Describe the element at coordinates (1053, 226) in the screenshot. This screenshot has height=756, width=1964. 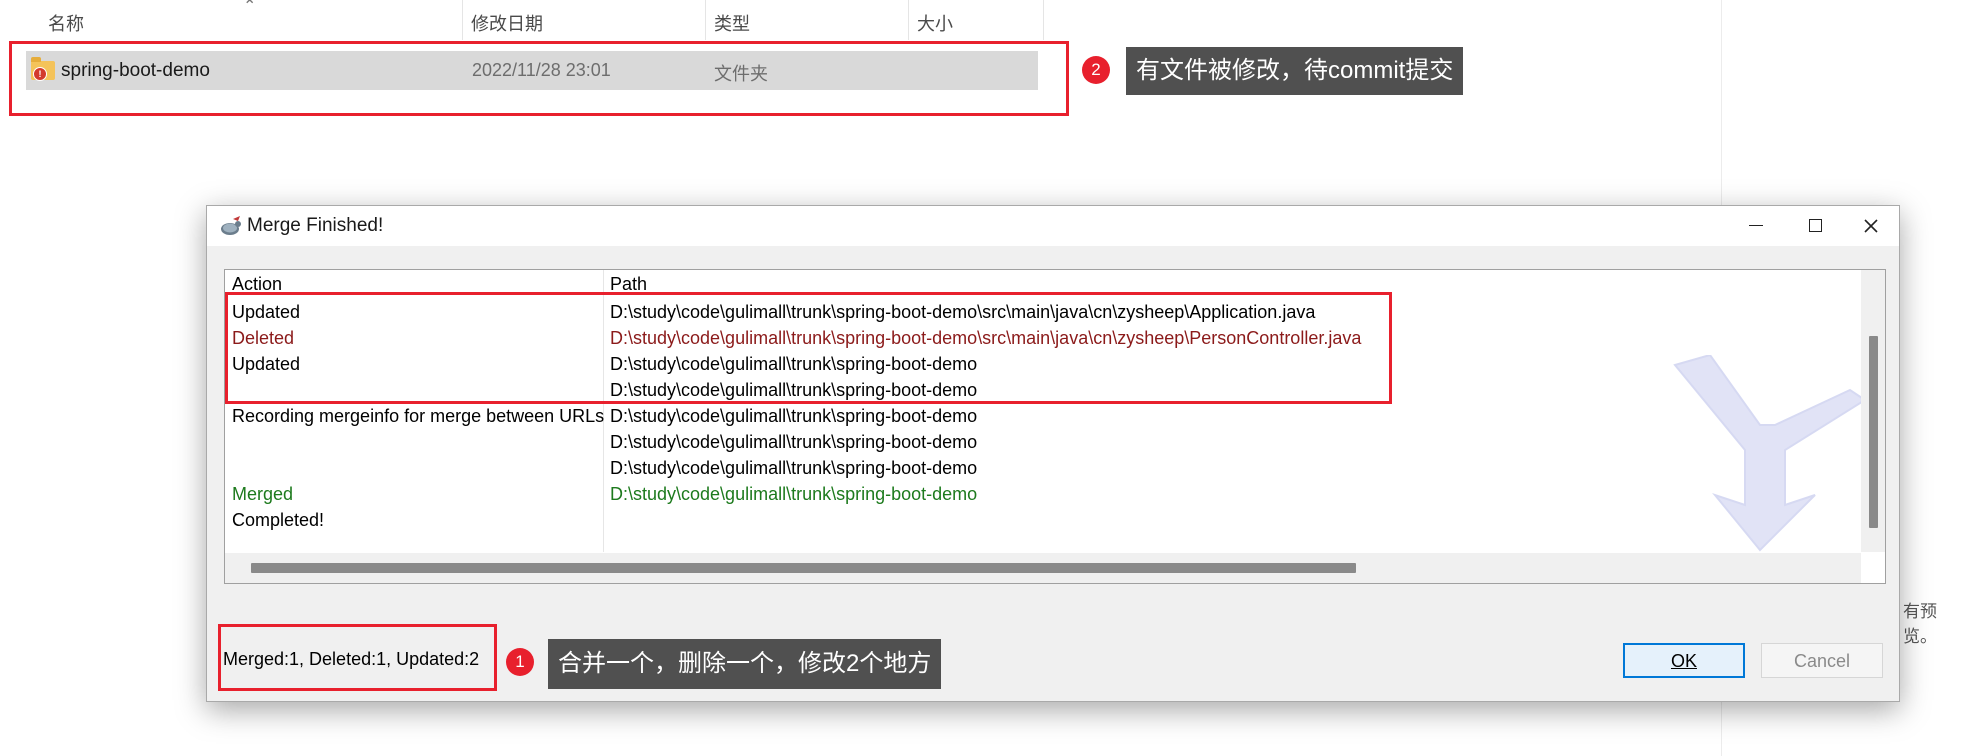
I see `dialog-titlebar: Merge Finished!` at that location.